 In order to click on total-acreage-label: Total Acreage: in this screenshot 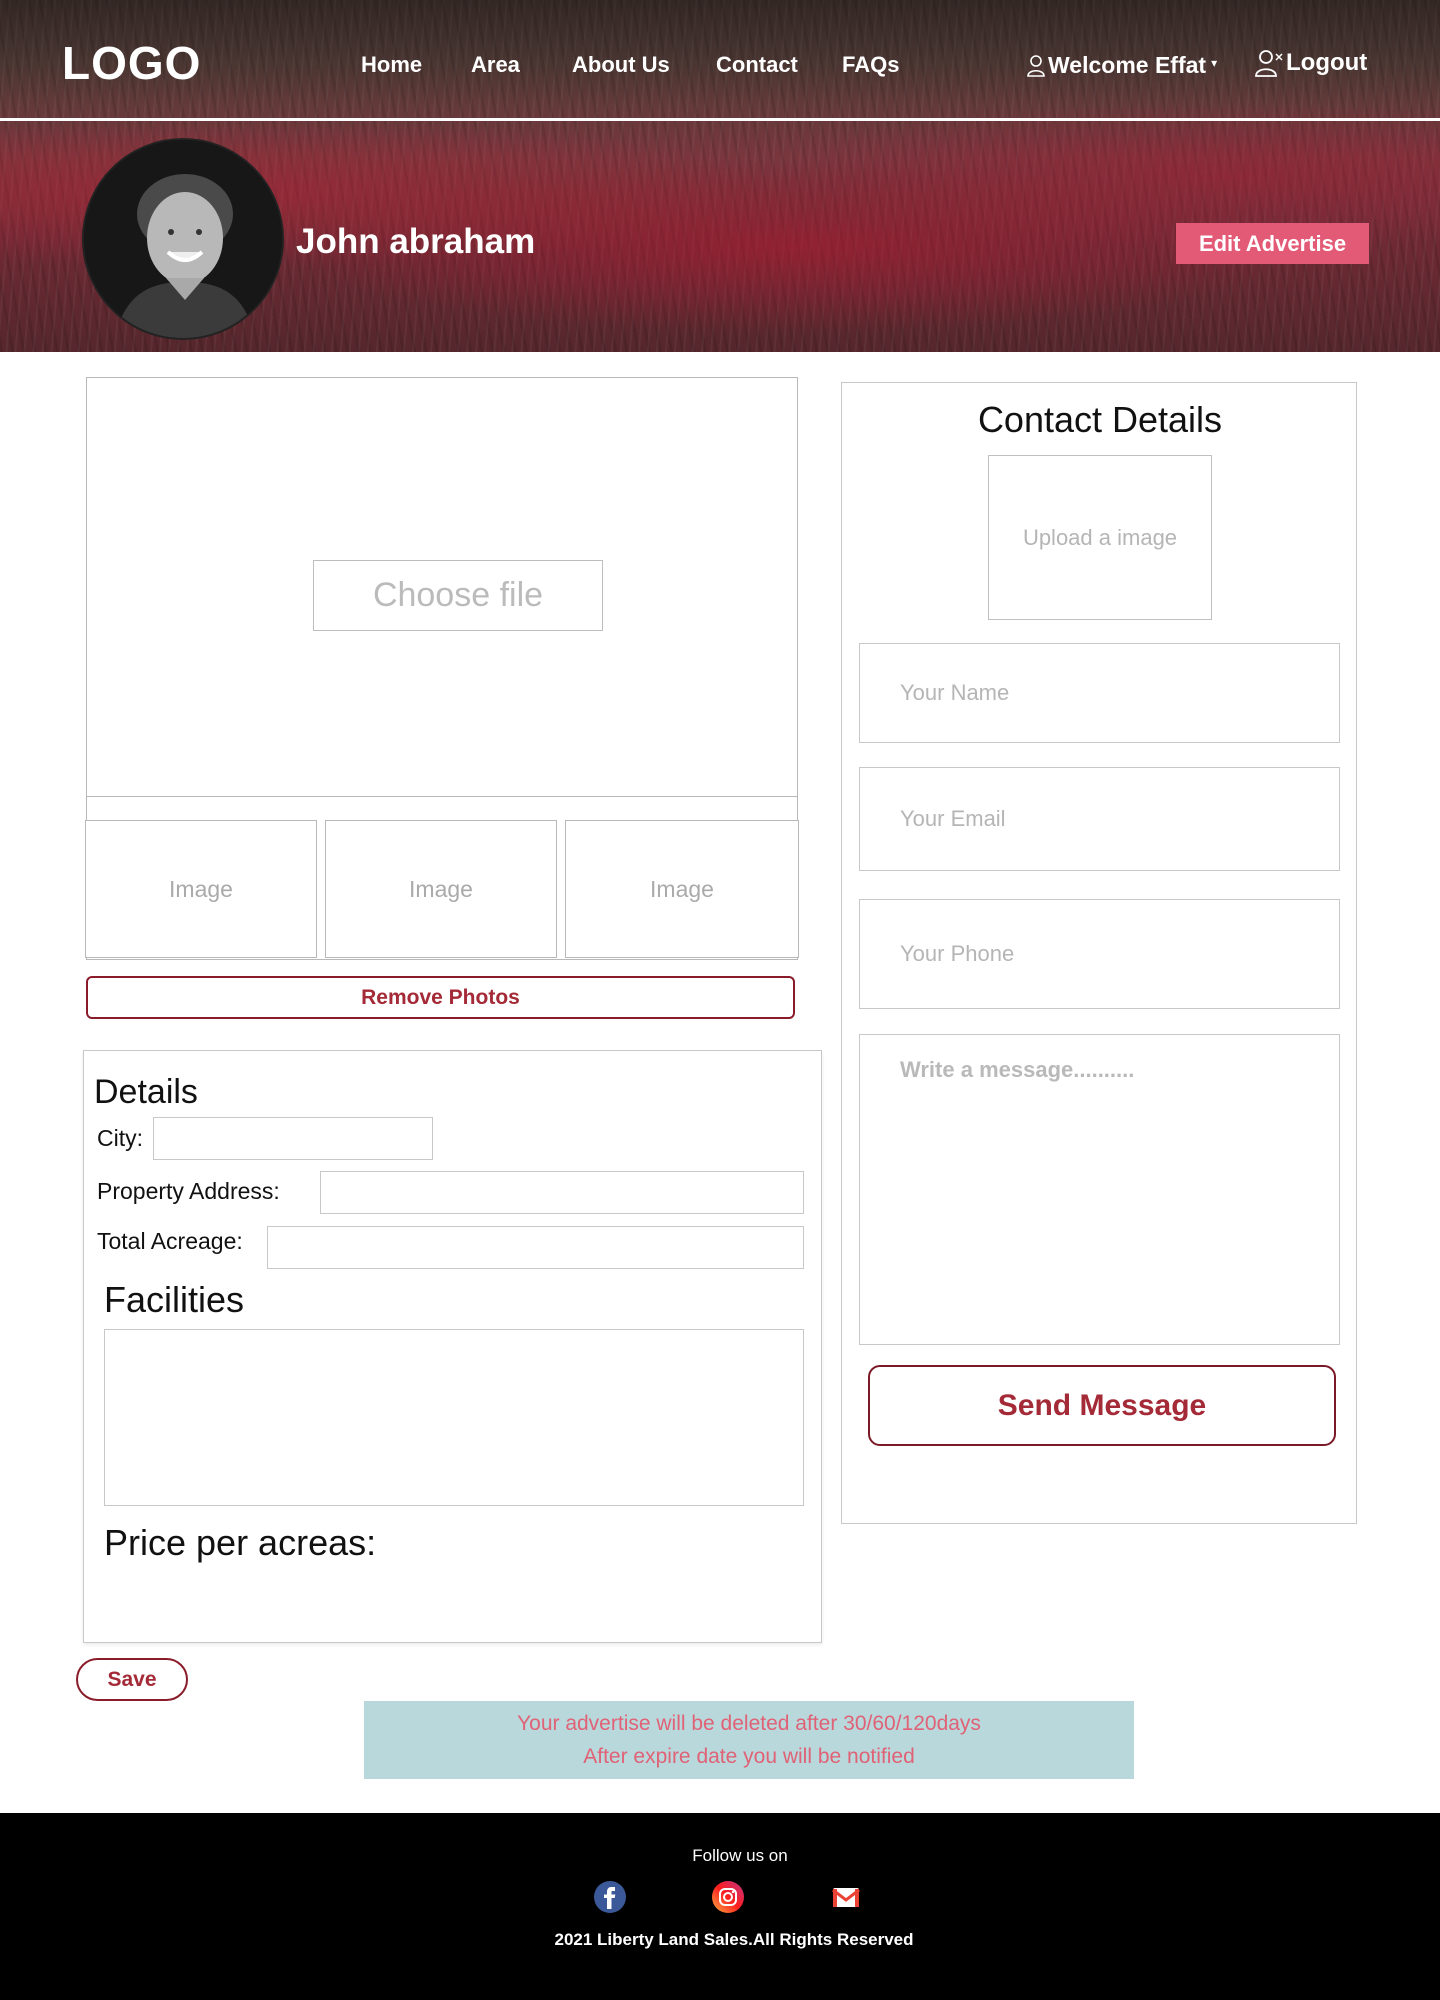, I will do `click(170, 1241)`.